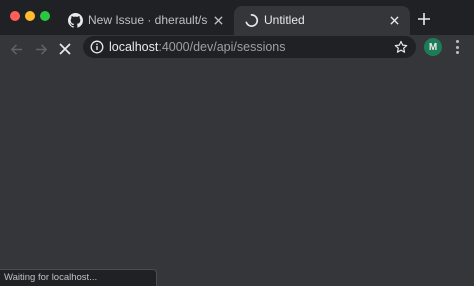 The image size is (474, 286). I want to click on back-button, so click(16, 49).